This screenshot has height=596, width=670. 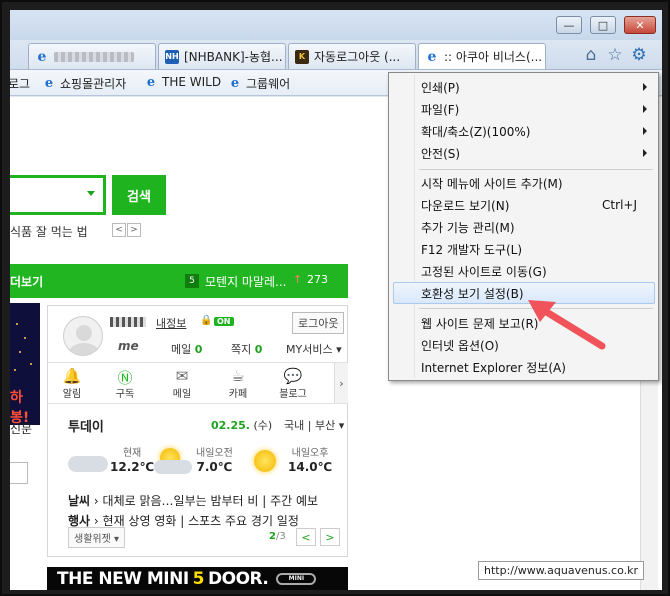 I want to click on search-input, so click(x=58, y=195).